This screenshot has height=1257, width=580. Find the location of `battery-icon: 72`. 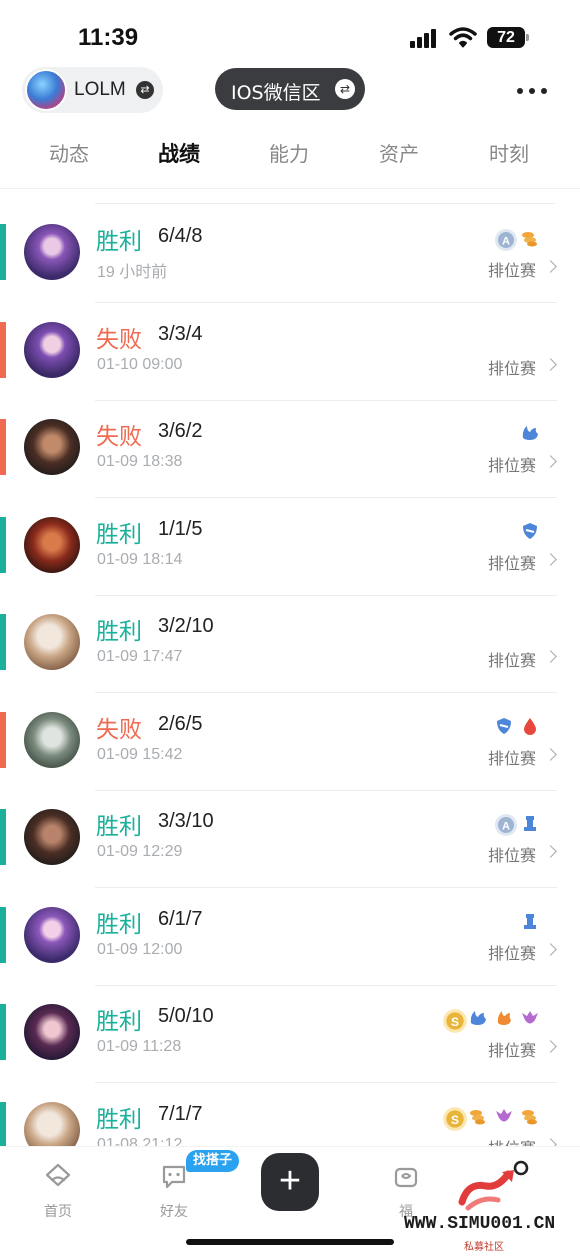

battery-icon: 72 is located at coordinates (508, 37).